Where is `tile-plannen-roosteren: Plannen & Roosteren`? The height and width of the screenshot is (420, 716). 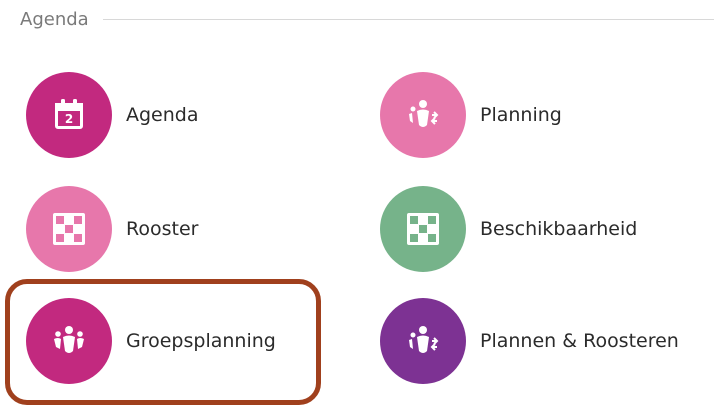
tile-plannen-roosteren: Plannen & Roosteren is located at coordinates (540, 341).